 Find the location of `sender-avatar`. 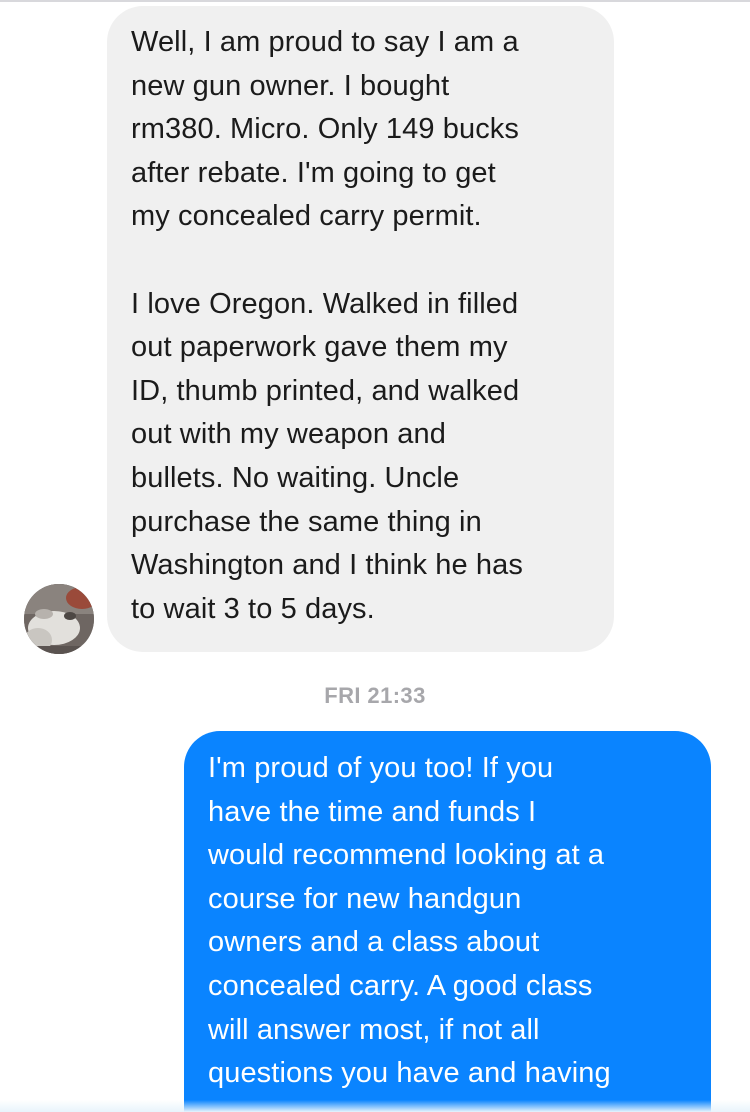

sender-avatar is located at coordinates (59, 619).